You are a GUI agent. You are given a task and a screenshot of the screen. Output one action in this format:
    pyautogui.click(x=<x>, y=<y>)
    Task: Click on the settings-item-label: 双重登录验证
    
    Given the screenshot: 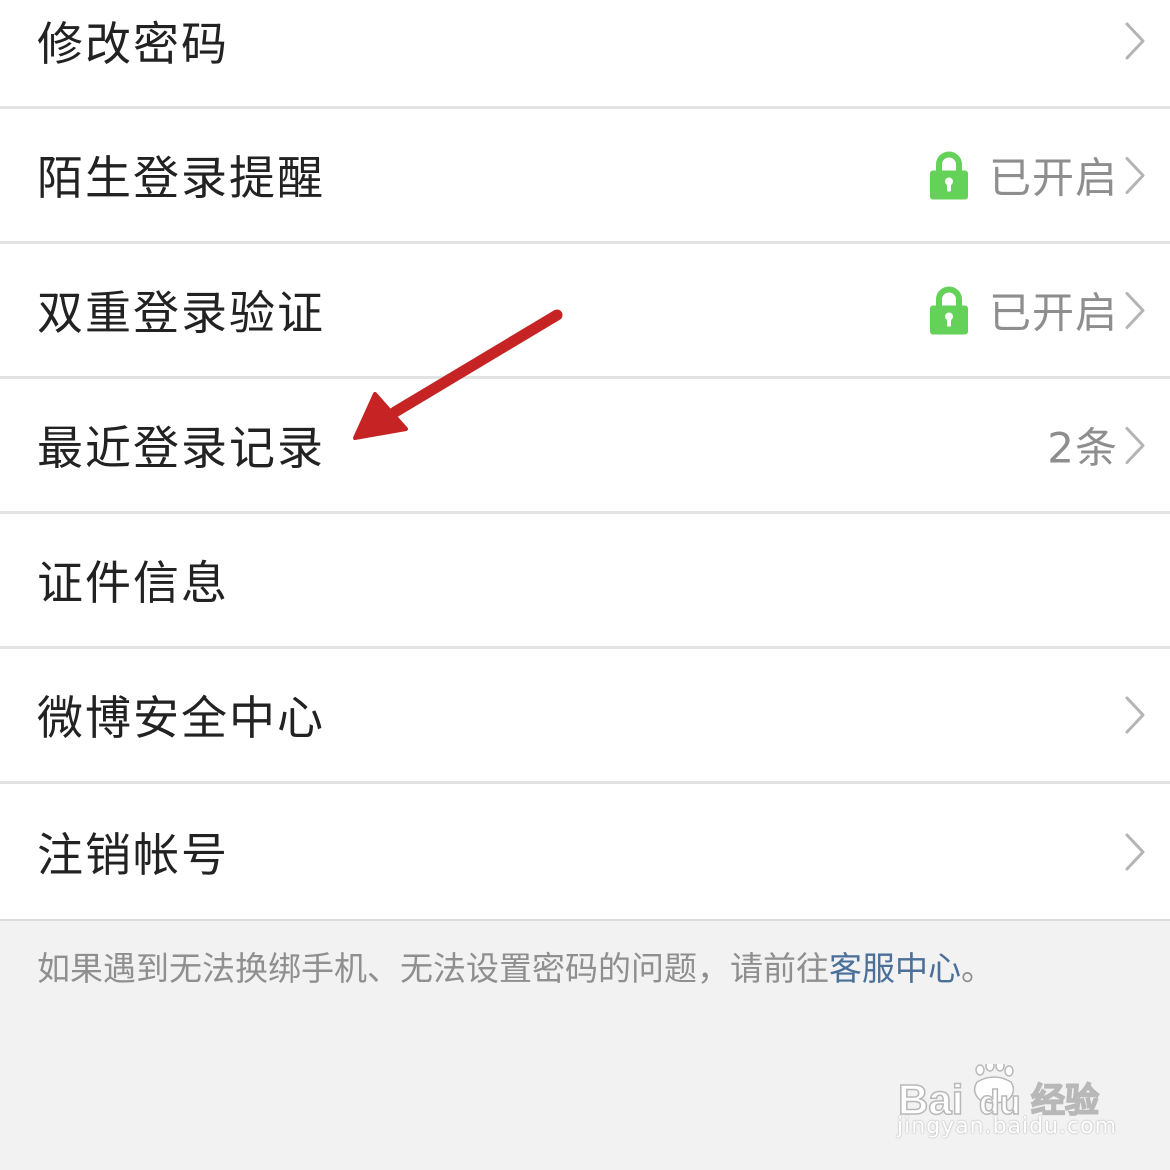 What is the action you would take?
    pyautogui.click(x=181, y=313)
    